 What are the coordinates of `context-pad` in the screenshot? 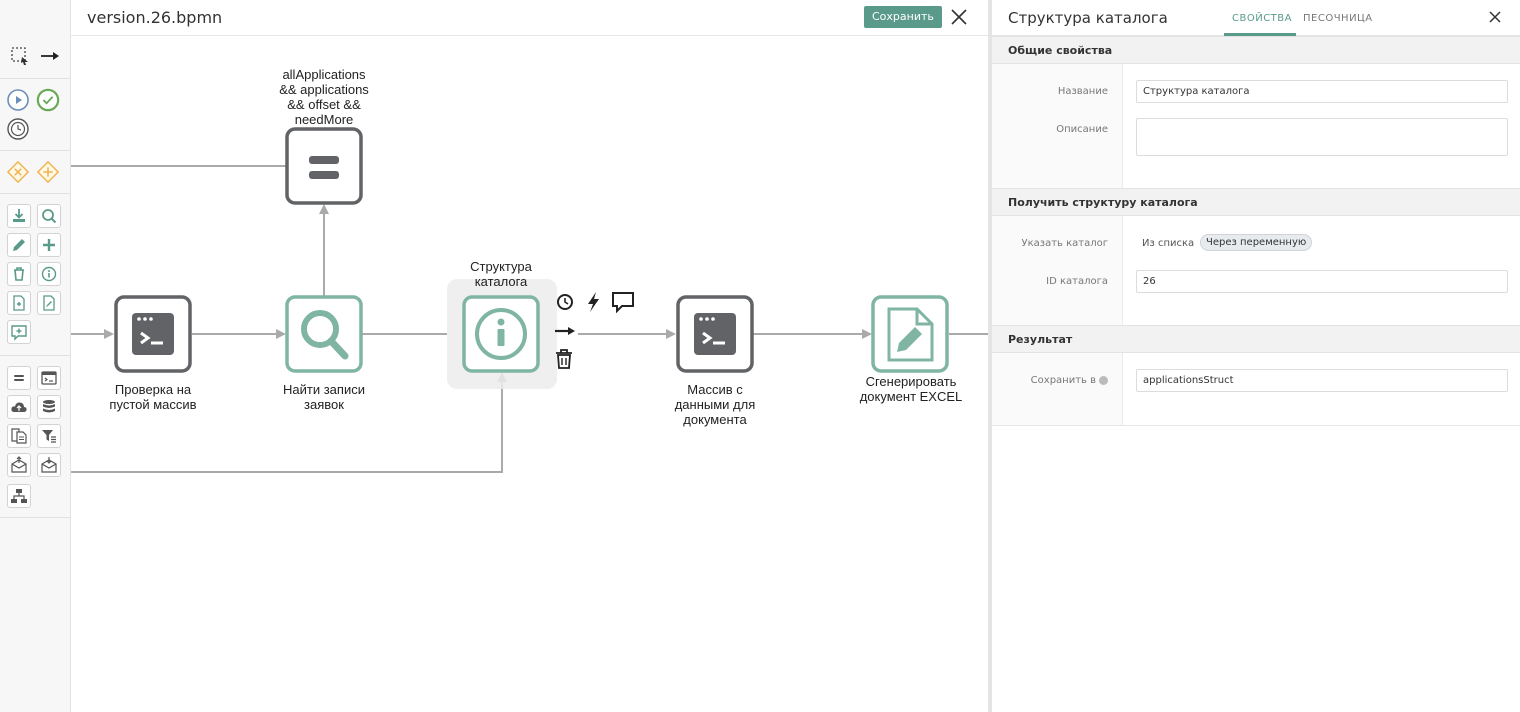 It's located at (594, 330).